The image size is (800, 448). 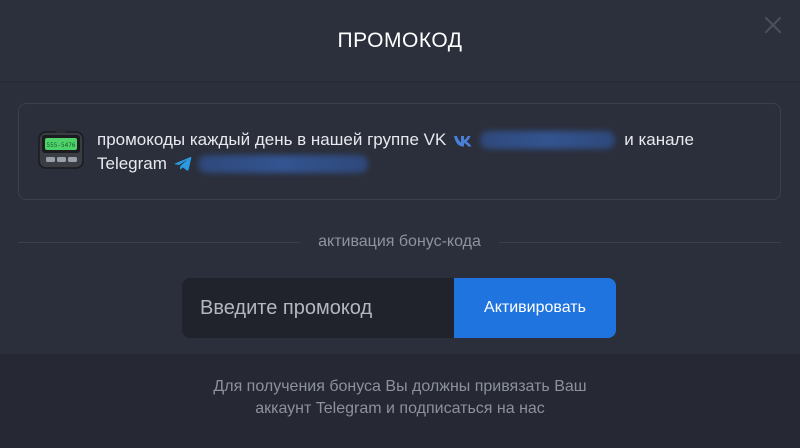 I want to click on close-icon, so click(x=773, y=25).